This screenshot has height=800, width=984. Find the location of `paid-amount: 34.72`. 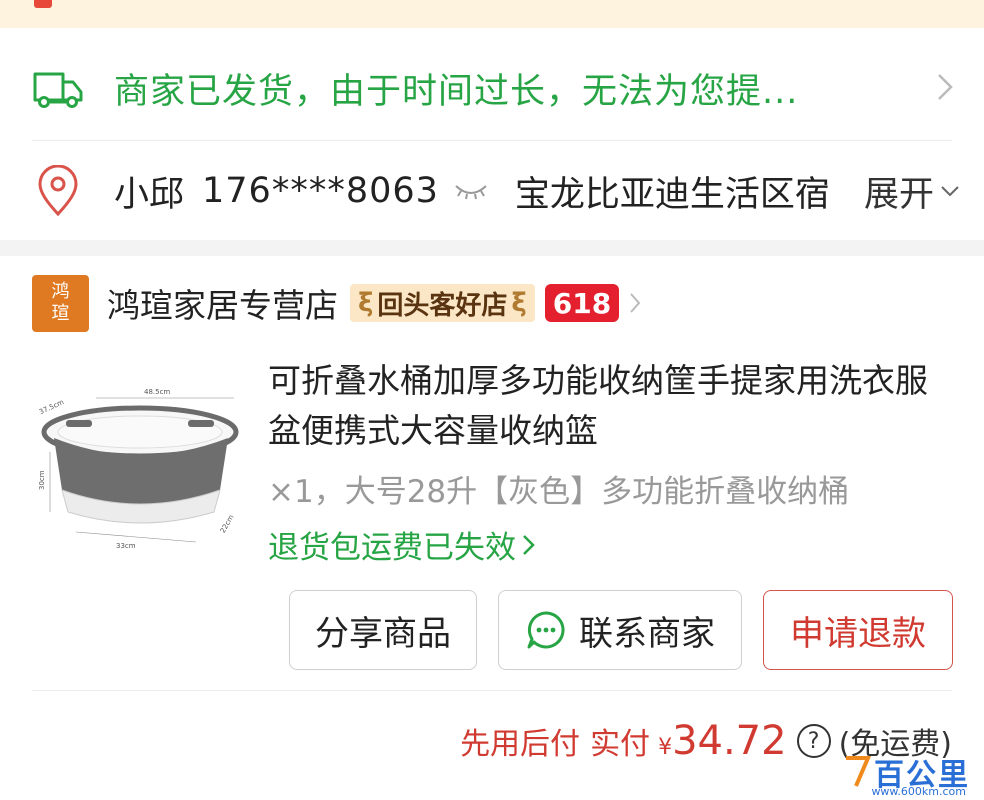

paid-amount: 34.72 is located at coordinates (729, 741).